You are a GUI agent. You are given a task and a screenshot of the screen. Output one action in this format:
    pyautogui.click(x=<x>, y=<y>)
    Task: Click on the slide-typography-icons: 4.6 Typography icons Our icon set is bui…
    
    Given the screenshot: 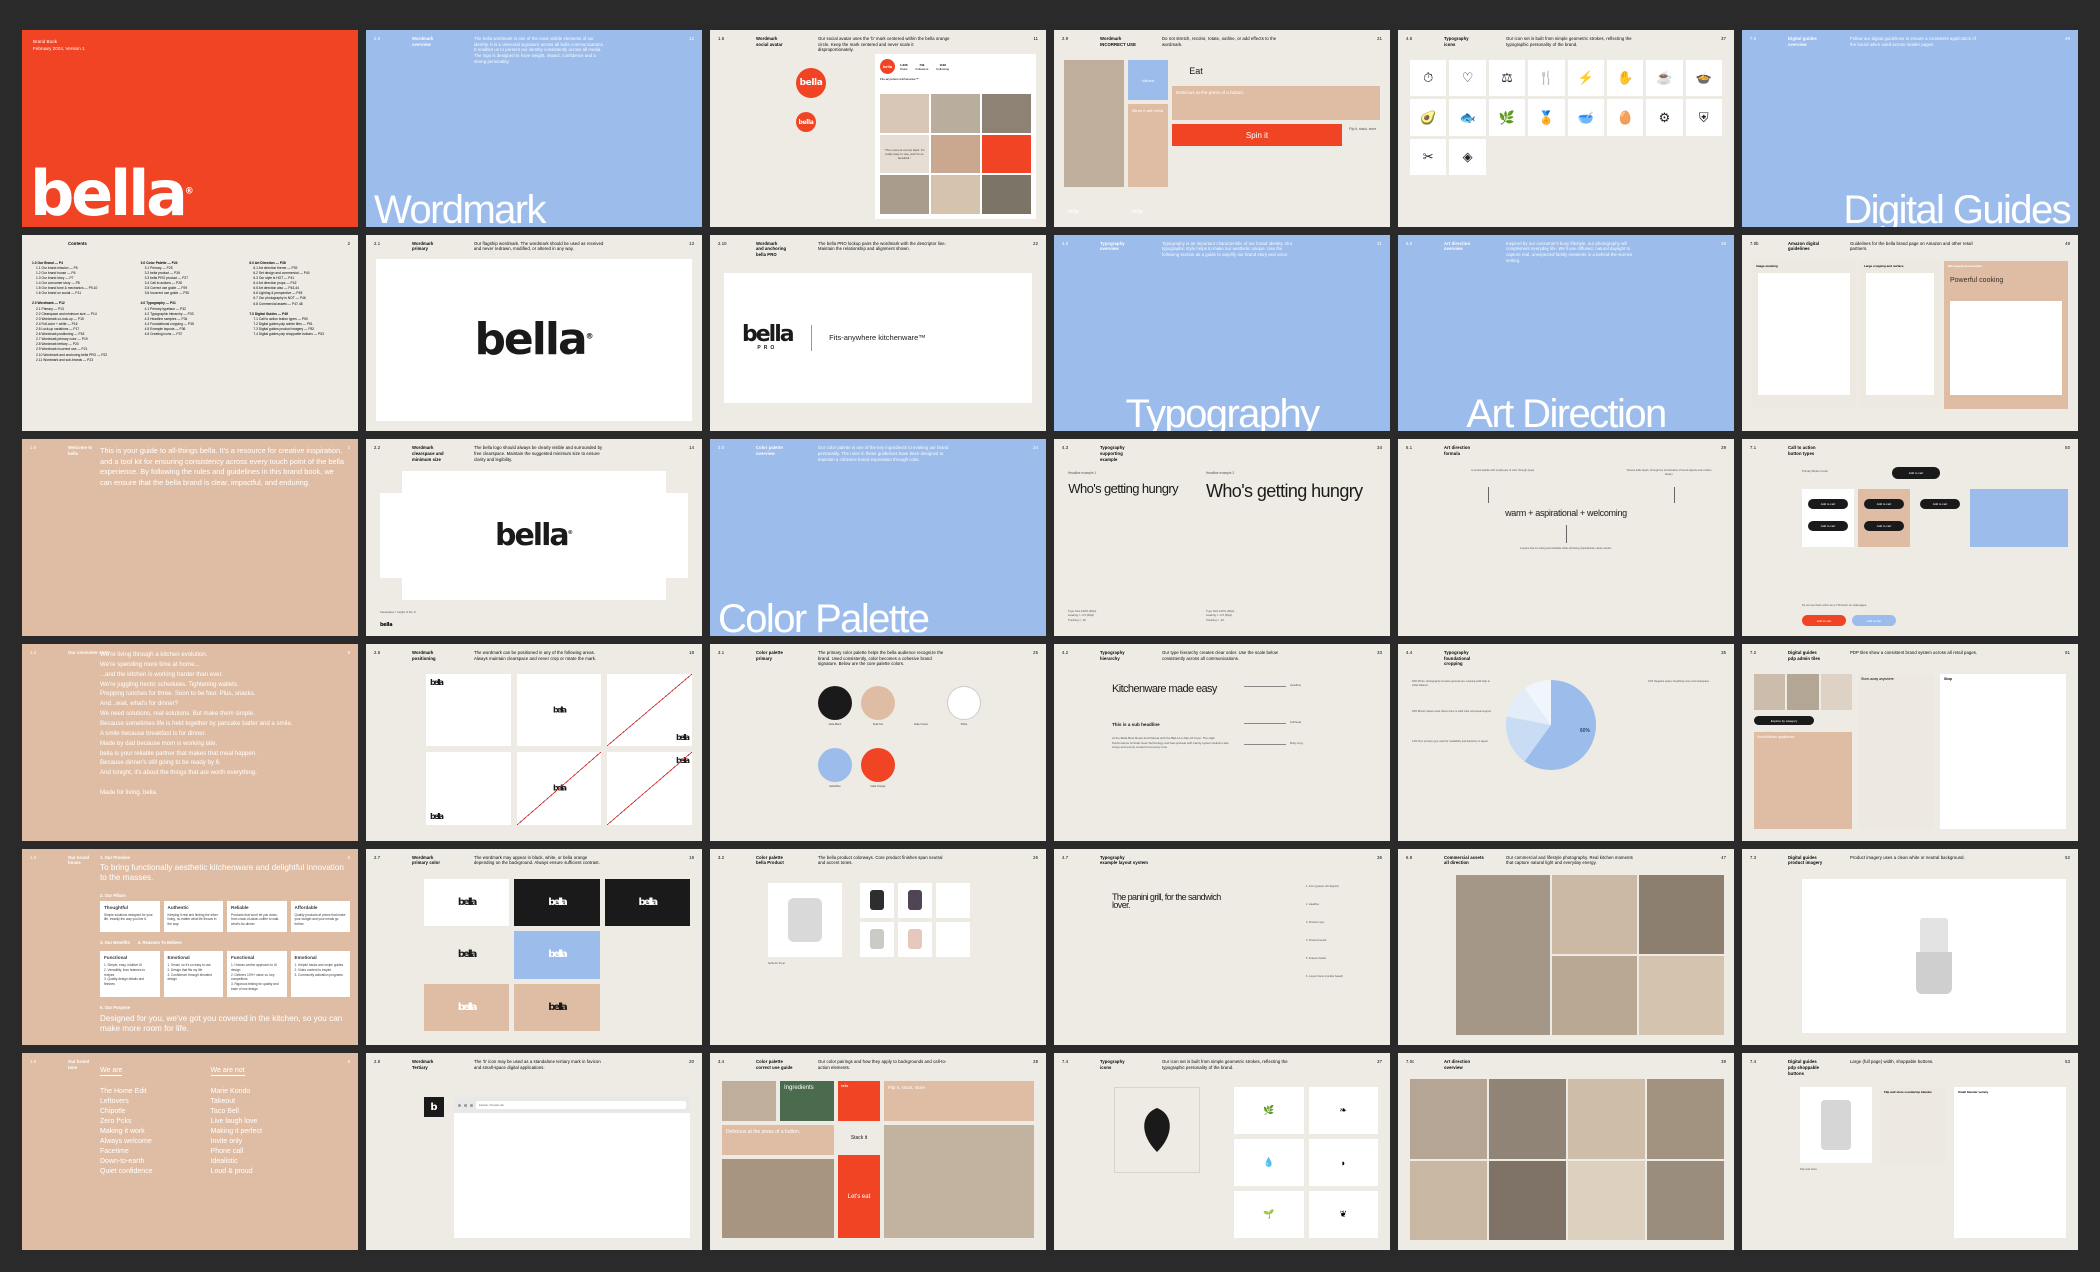 What is the action you would take?
    pyautogui.click(x=1566, y=128)
    